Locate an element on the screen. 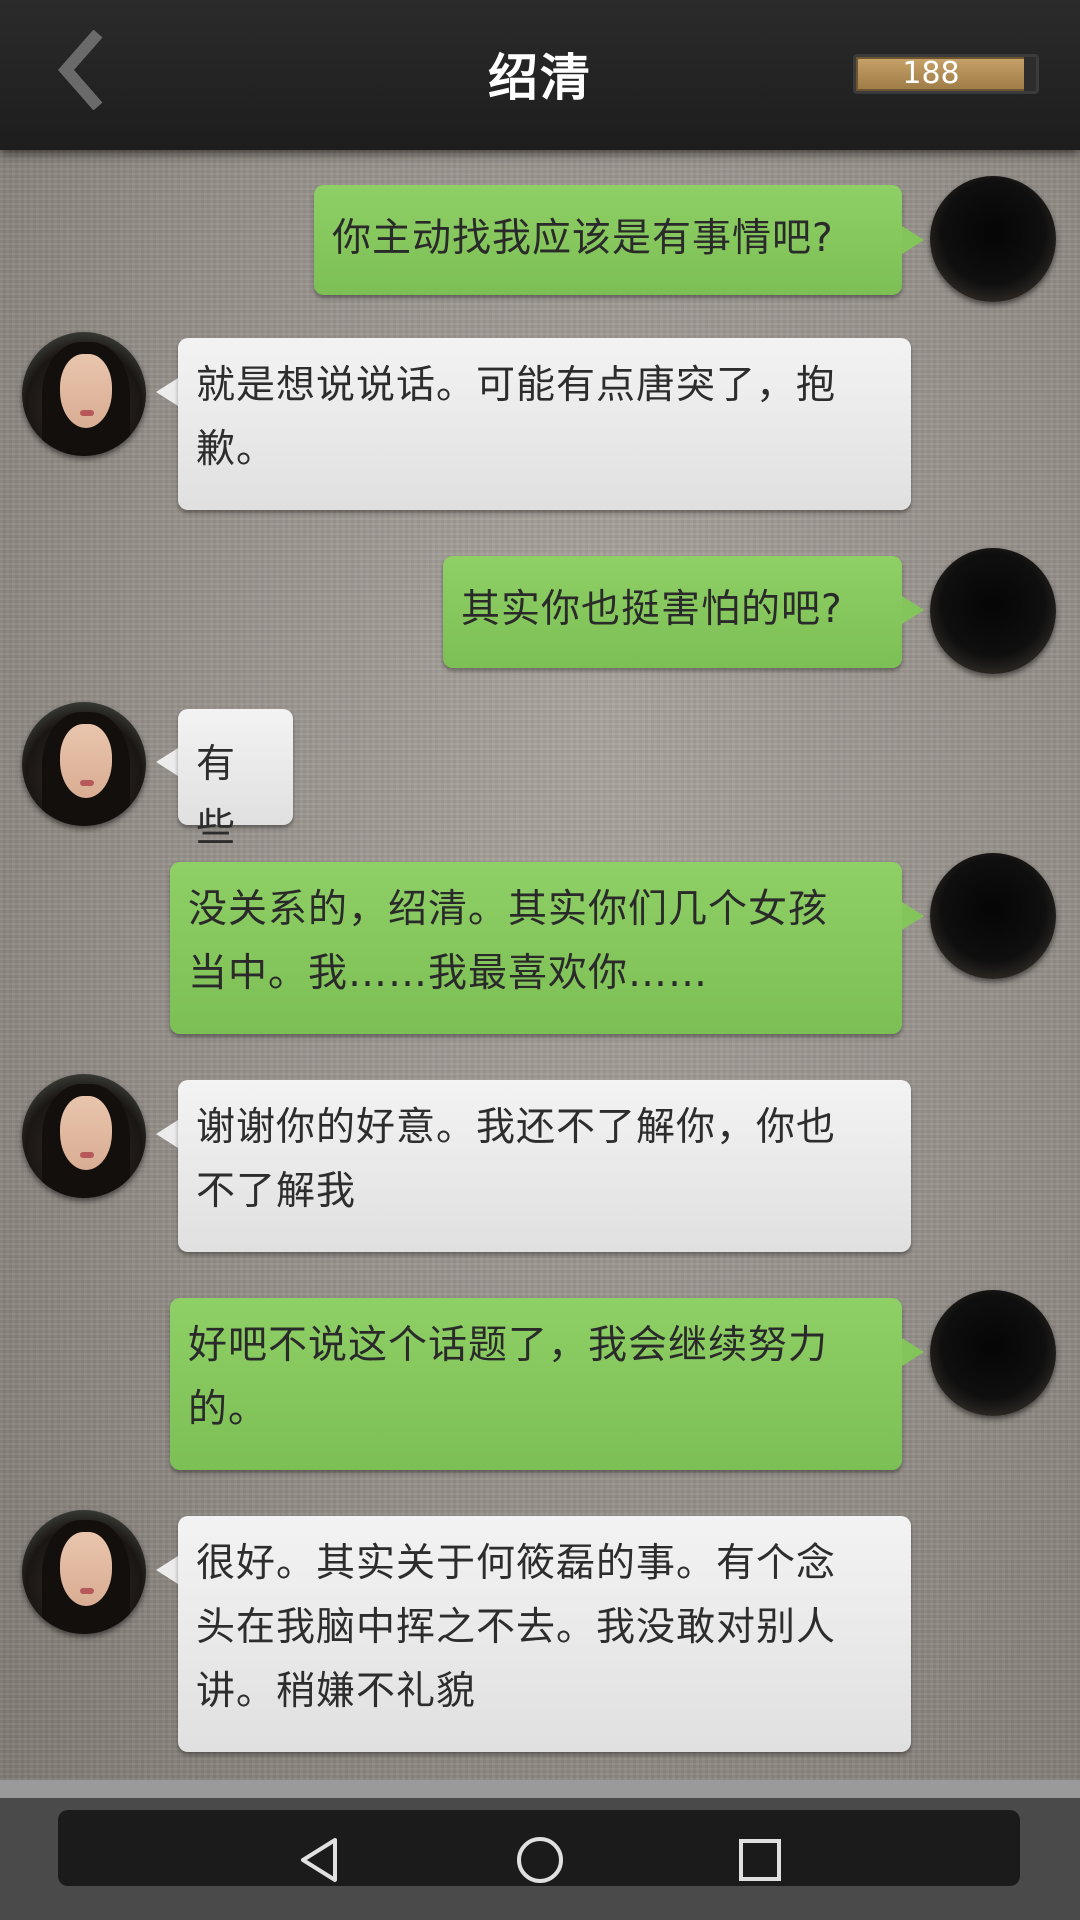  square-recents-icon is located at coordinates (760, 1860).